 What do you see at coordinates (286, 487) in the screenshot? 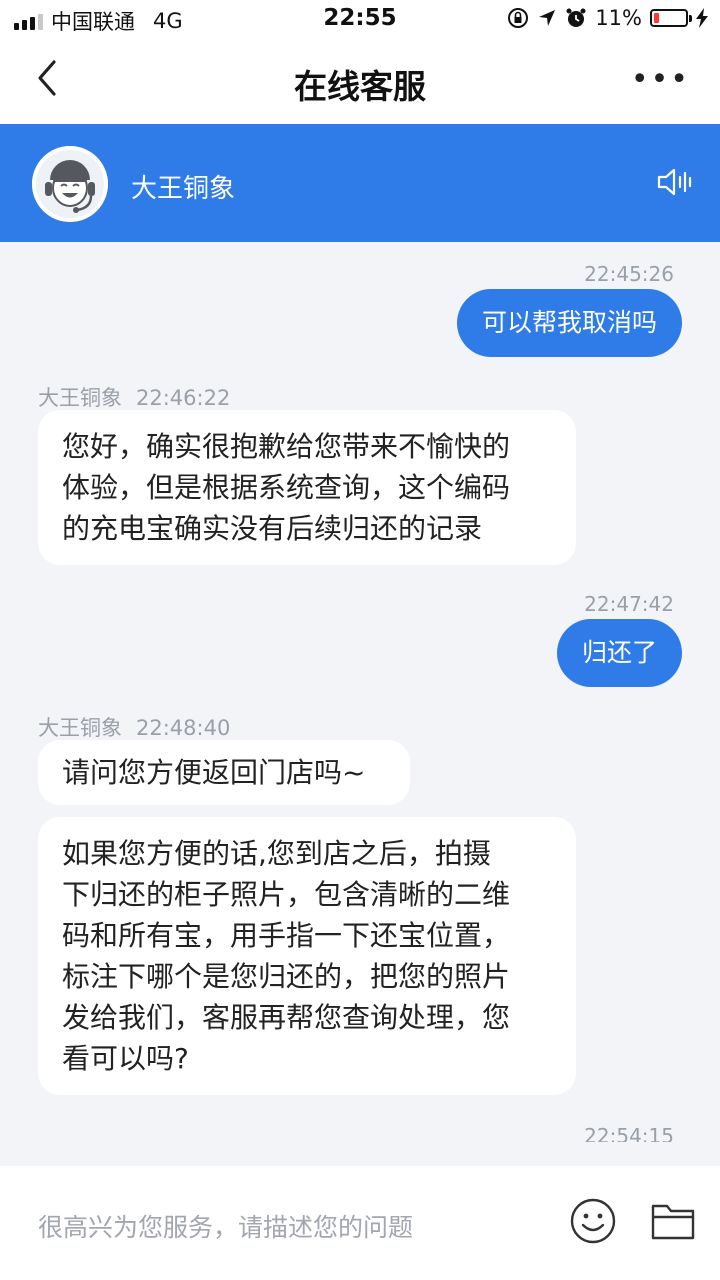
I see `message-line: 体验，但是根据系统查询，这个编码` at bounding box center [286, 487].